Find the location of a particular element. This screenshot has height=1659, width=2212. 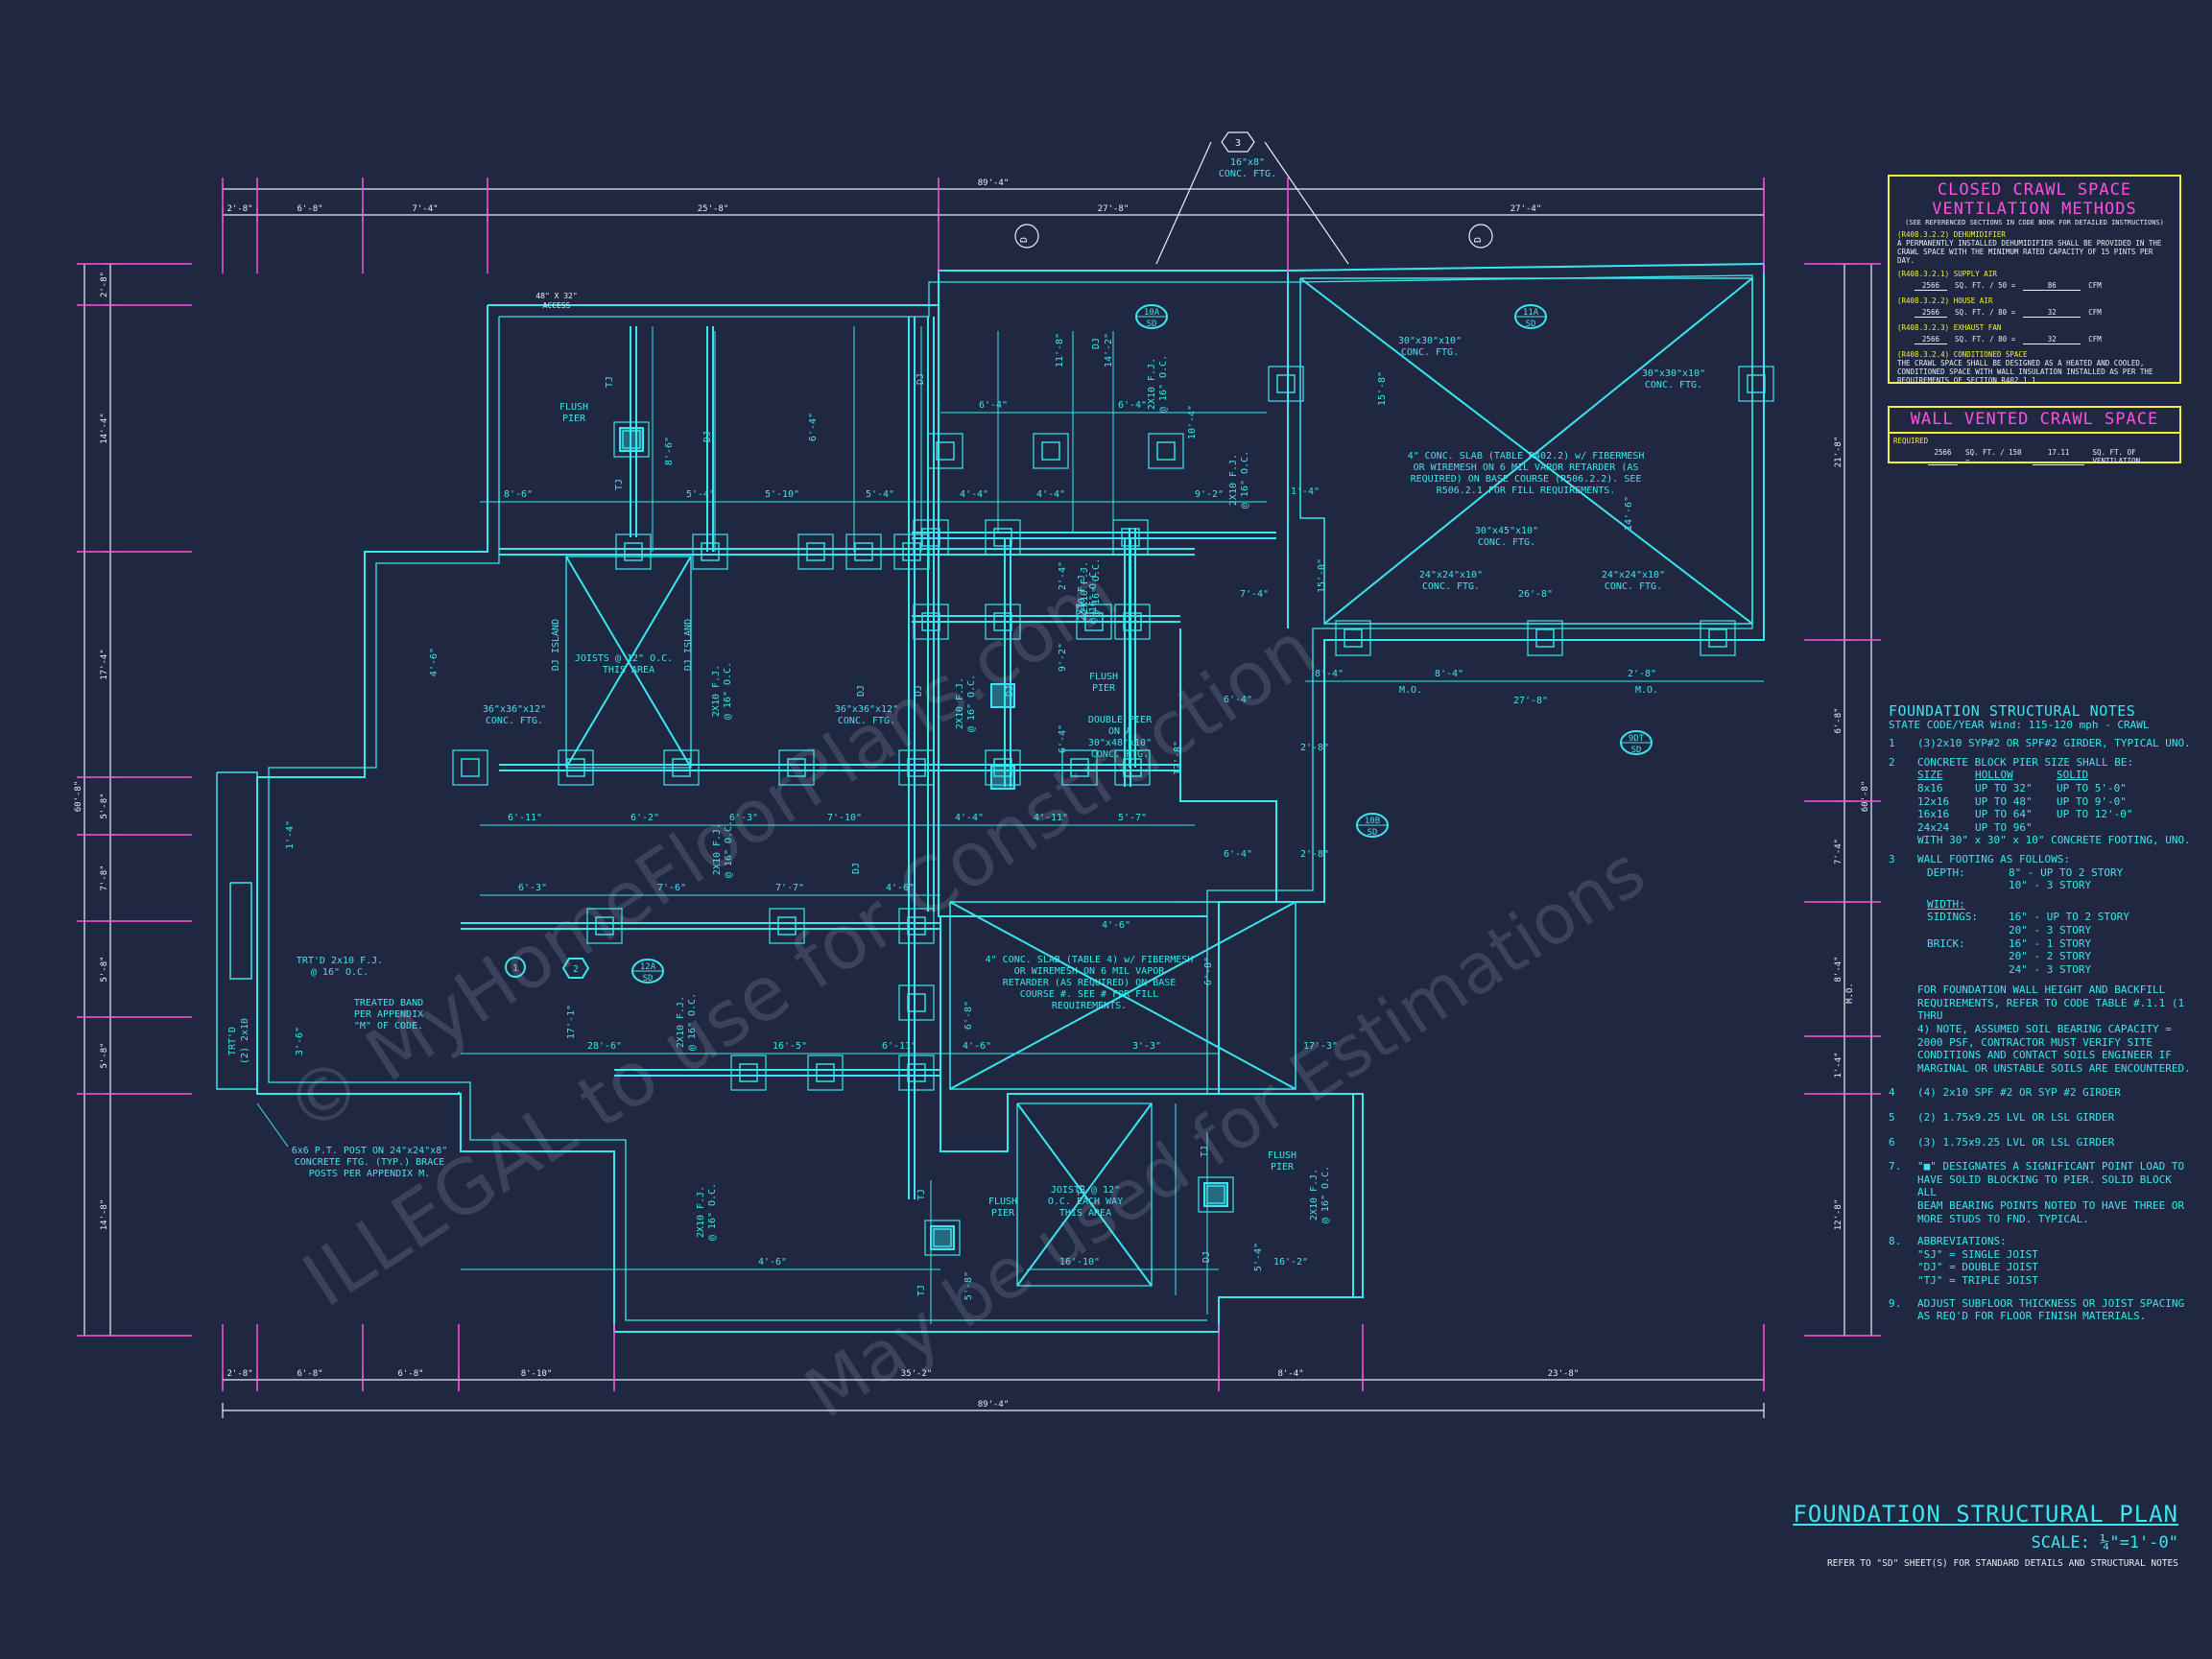

grid-id: D is located at coordinates (1024, 240).